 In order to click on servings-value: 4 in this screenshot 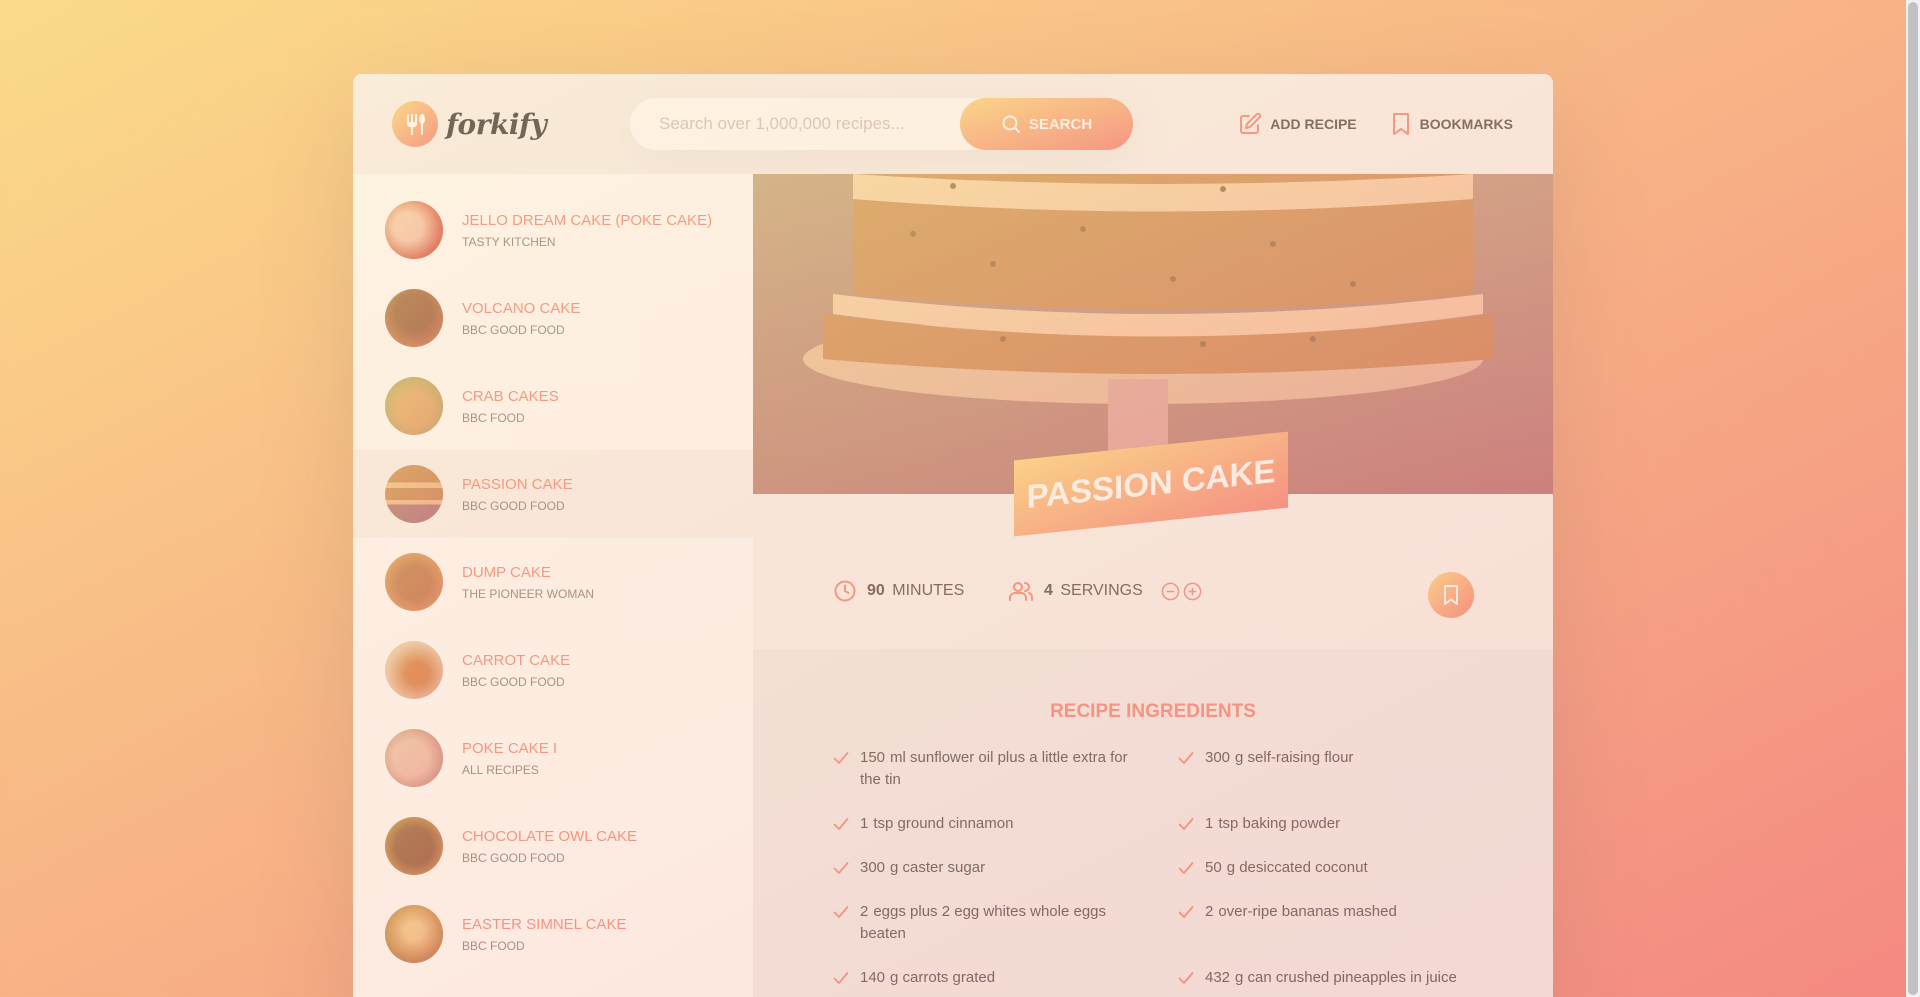, I will do `click(1048, 590)`.